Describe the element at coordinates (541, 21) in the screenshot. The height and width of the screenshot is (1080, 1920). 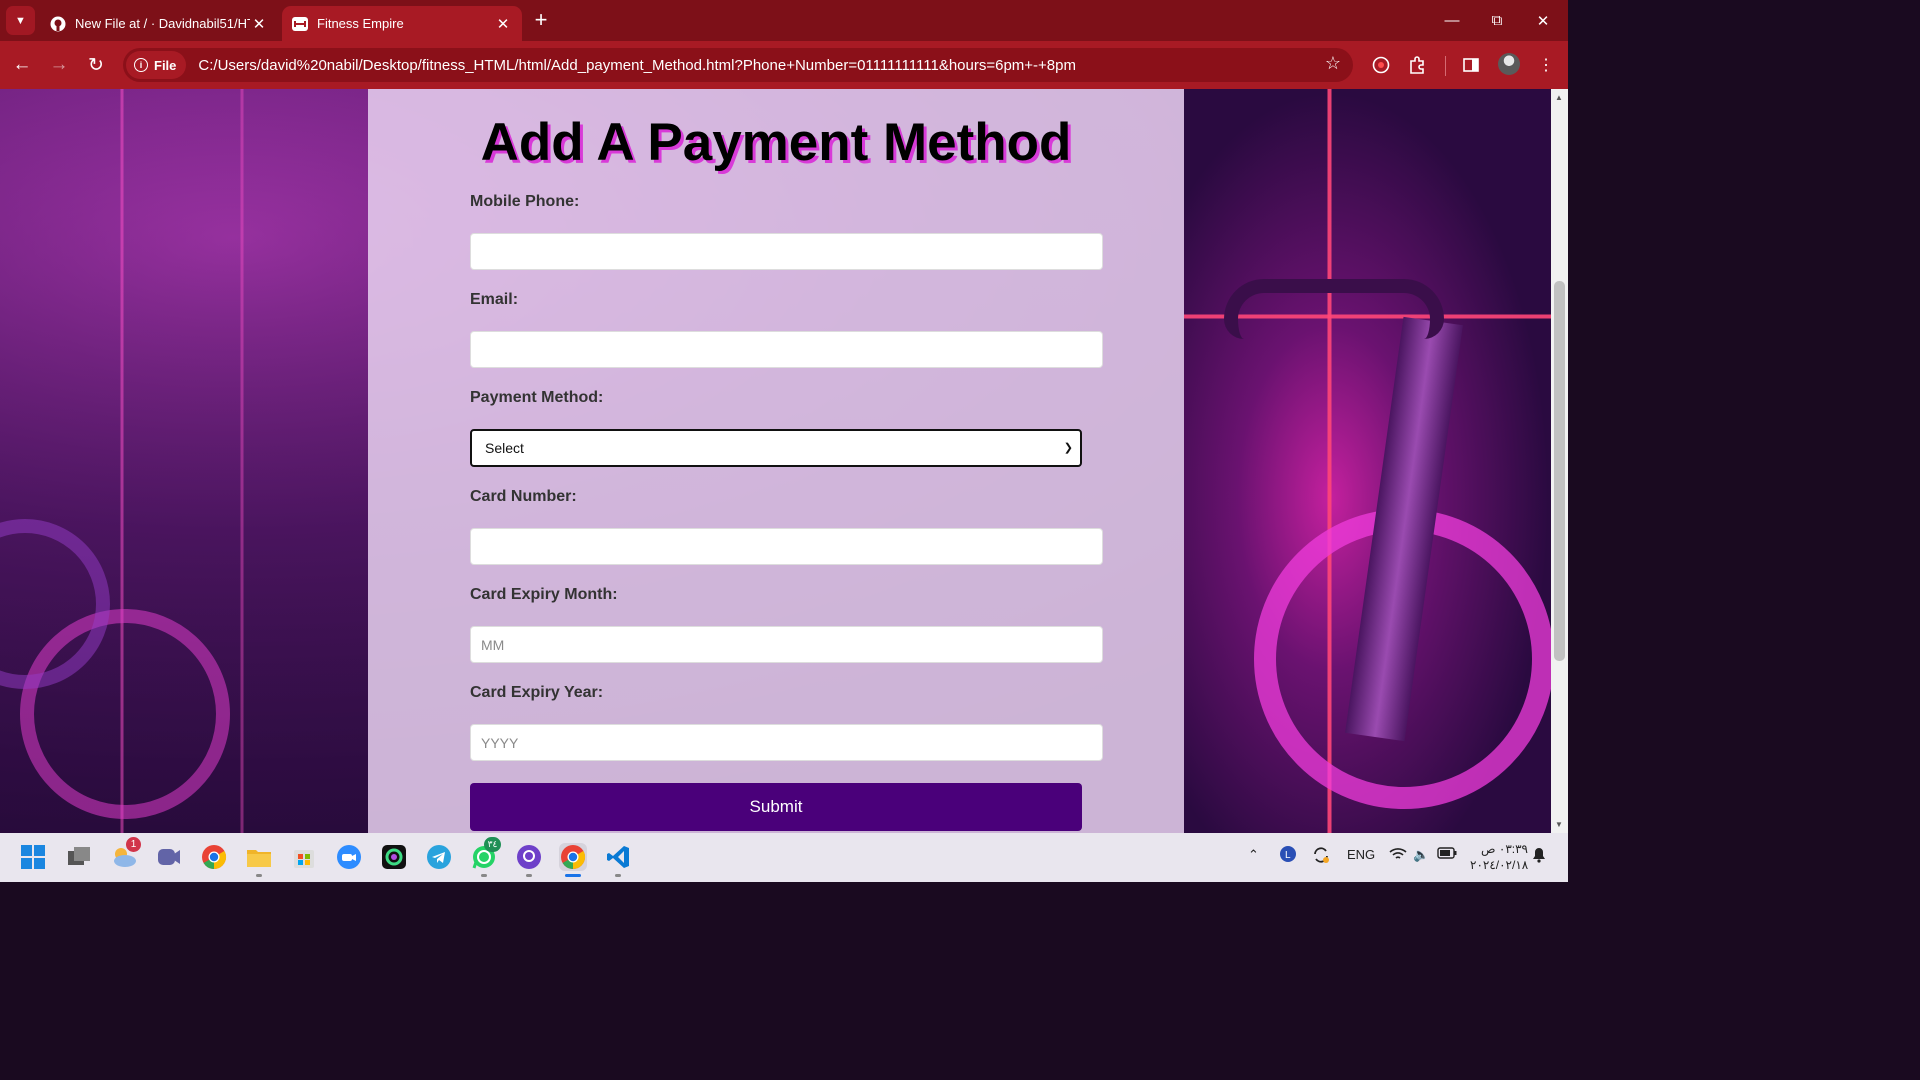
I see `new-tab-button: +` at that location.